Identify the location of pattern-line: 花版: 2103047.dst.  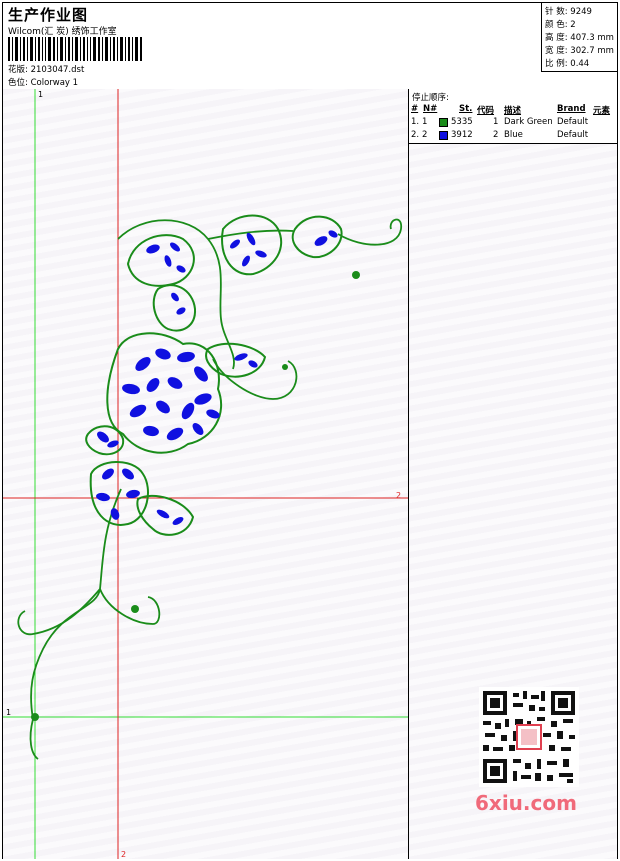
(46, 69).